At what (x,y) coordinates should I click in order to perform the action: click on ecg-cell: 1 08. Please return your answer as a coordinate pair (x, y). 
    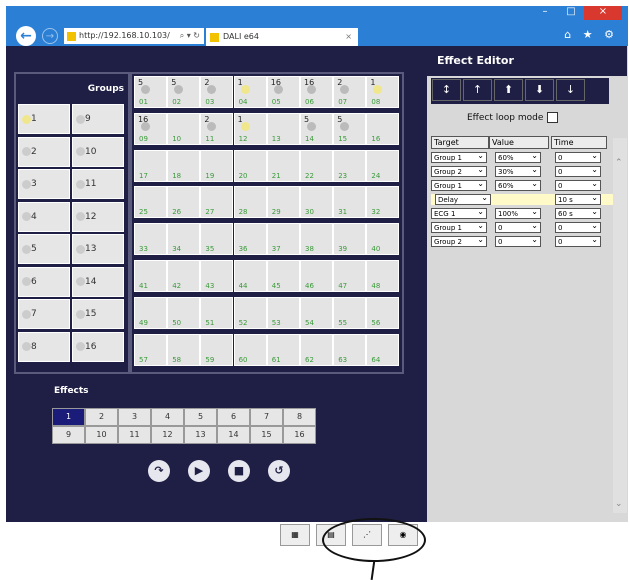
    Looking at the image, I should click on (383, 92).